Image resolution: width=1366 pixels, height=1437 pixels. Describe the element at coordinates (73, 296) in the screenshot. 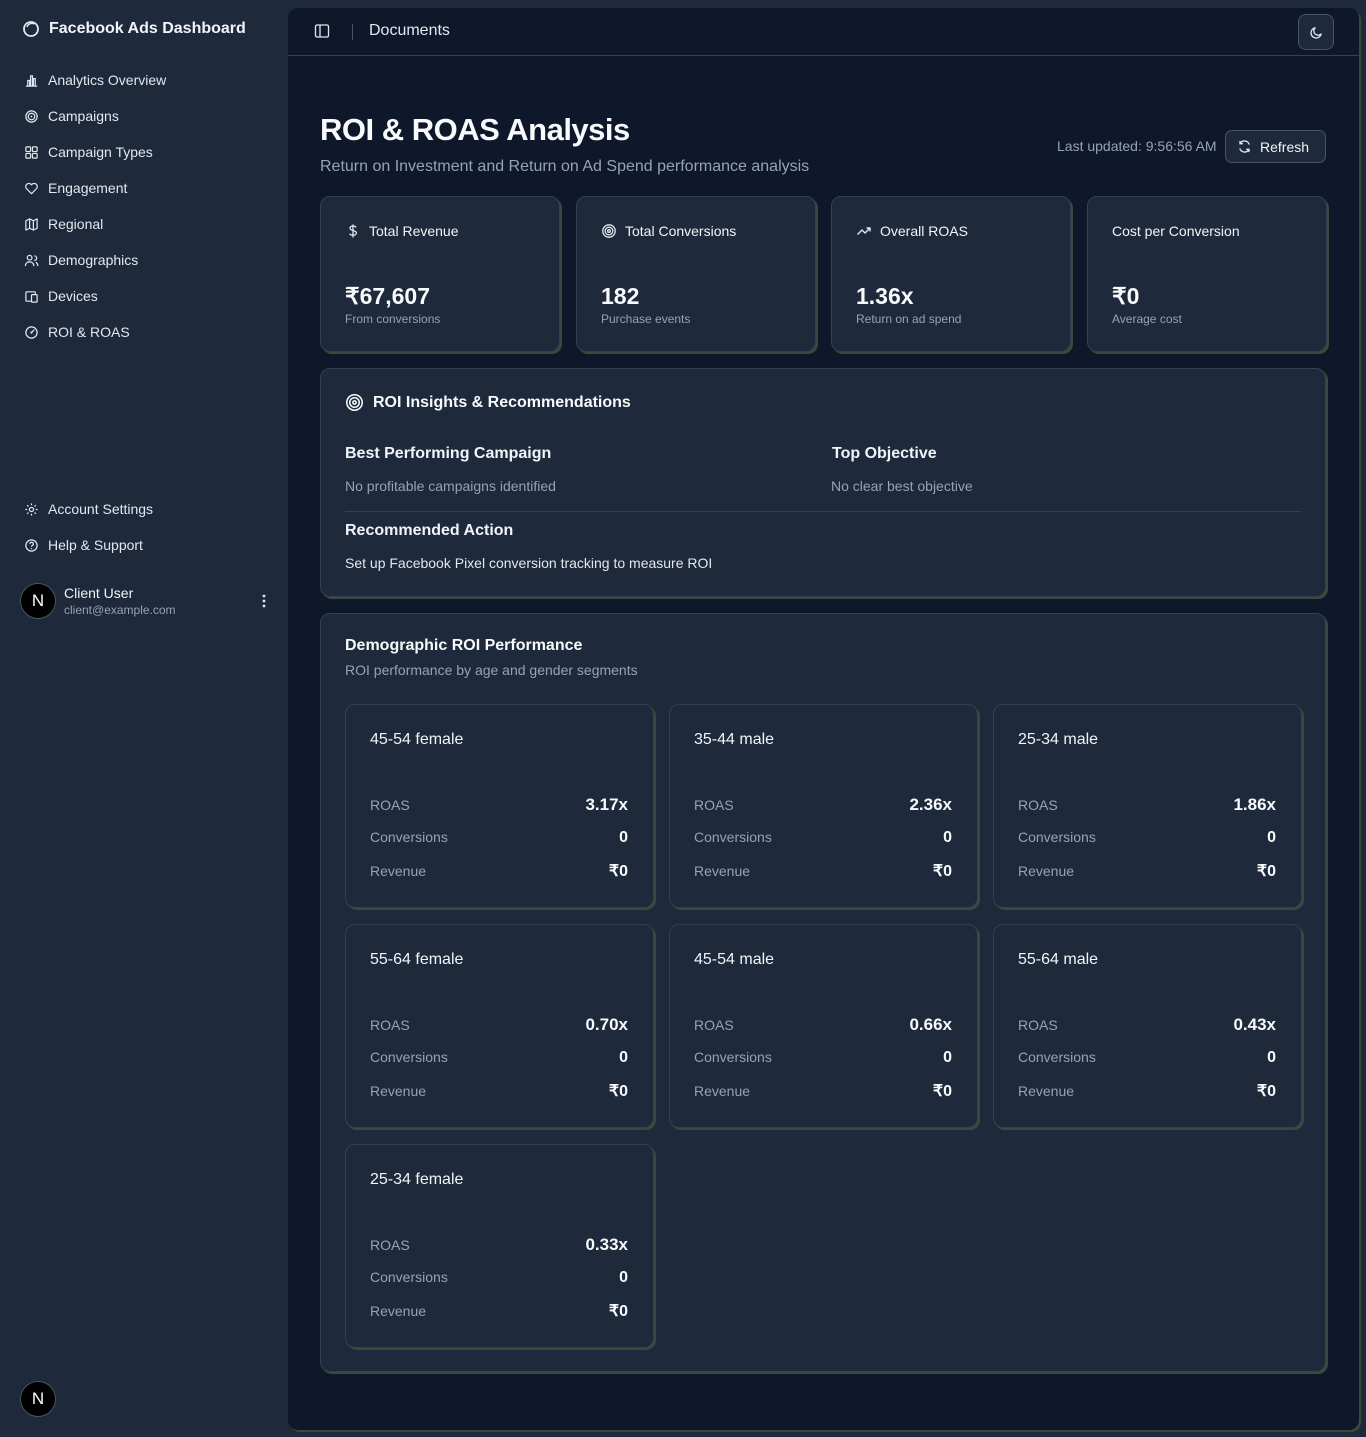

I see `sidebar-item-label: Devices` at that location.